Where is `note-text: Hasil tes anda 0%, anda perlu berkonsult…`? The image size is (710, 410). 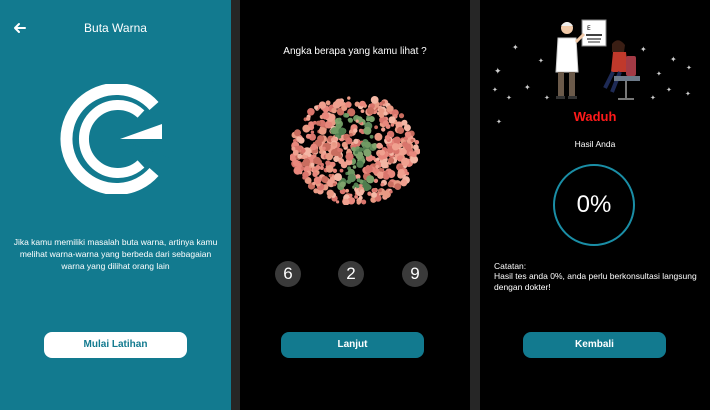 note-text: Hasil tes anda 0%, anda perlu berkonsult… is located at coordinates (595, 281).